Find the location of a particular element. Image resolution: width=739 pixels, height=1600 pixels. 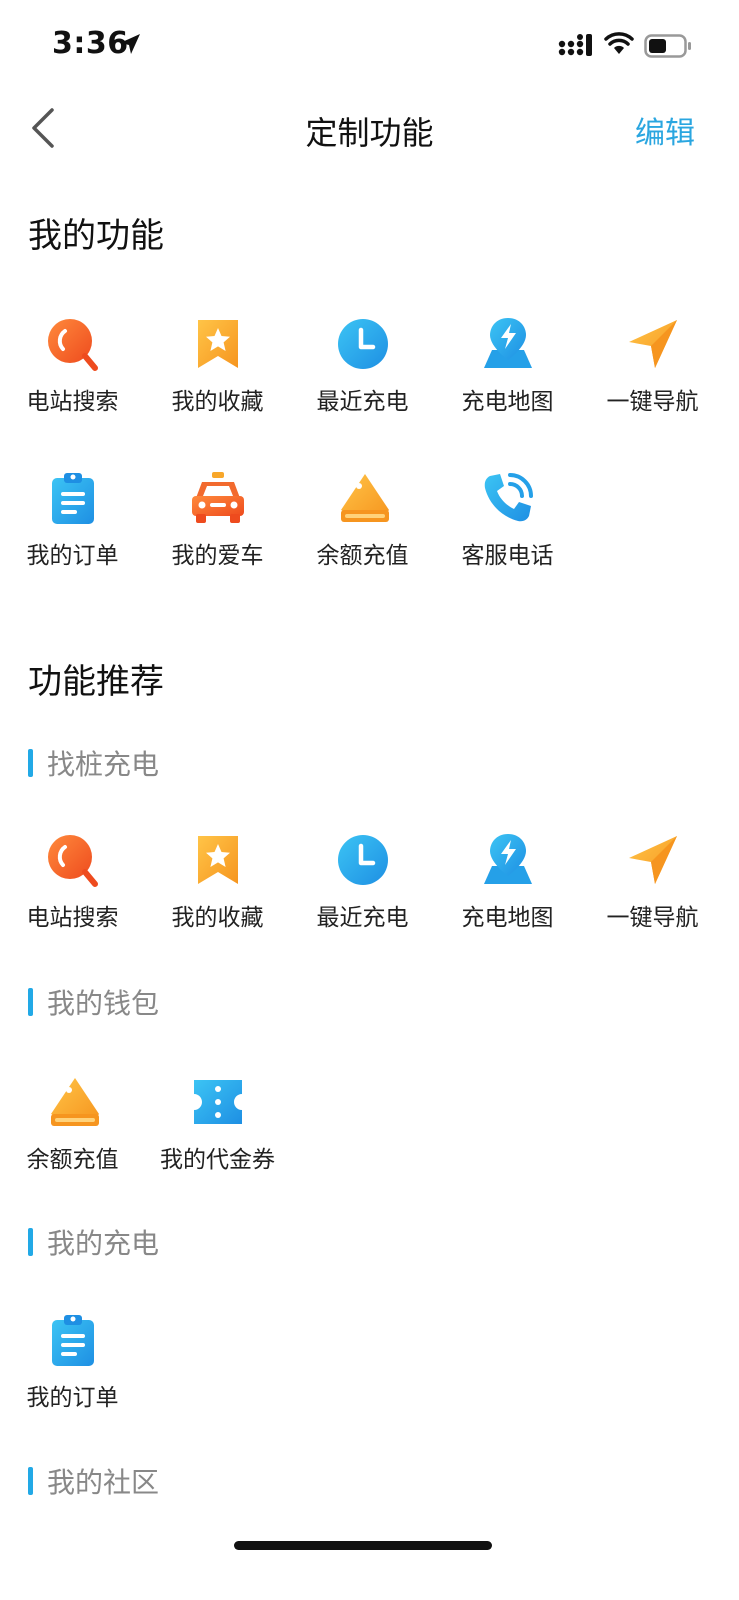

my-item-charge-map: 充电地图 is located at coordinates (507, 376).